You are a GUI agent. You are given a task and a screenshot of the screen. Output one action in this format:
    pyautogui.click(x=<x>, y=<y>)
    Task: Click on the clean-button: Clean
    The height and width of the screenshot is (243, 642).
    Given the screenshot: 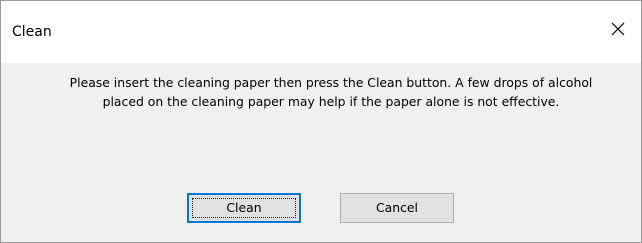 What is the action you would take?
    pyautogui.click(x=244, y=208)
    